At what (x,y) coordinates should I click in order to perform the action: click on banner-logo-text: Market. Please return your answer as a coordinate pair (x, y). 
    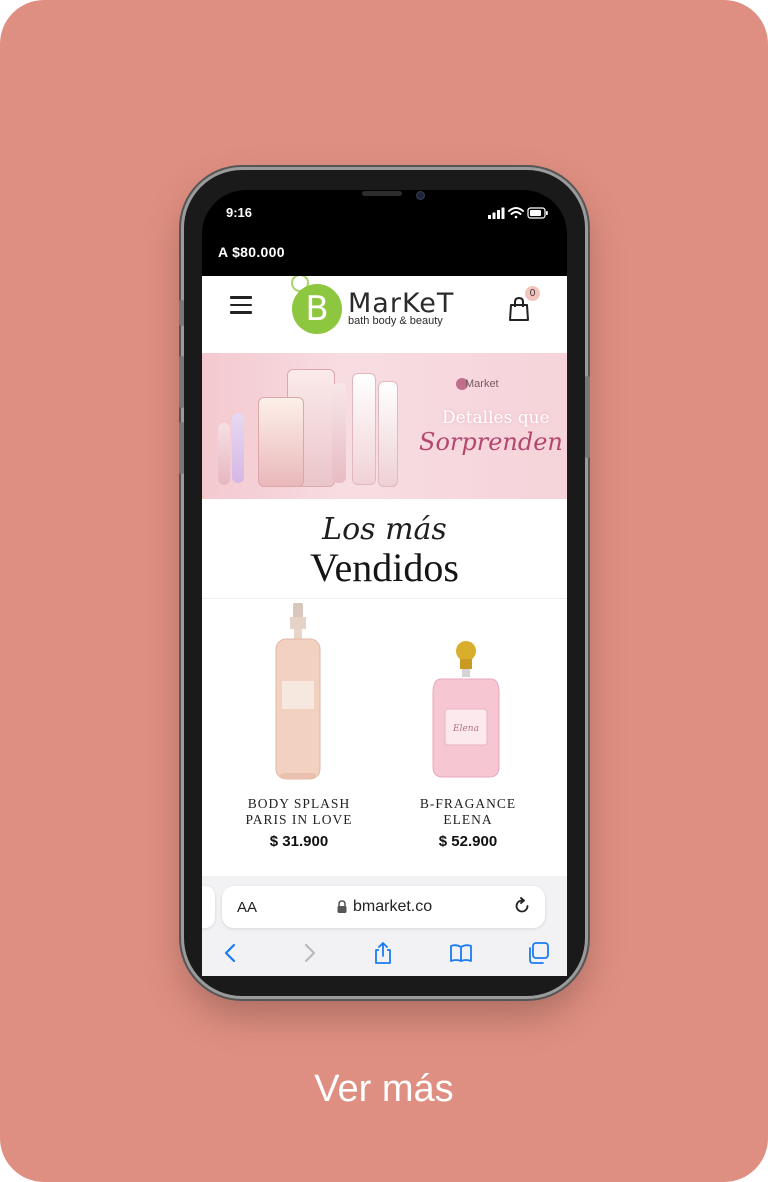
    Looking at the image, I should click on (482, 384).